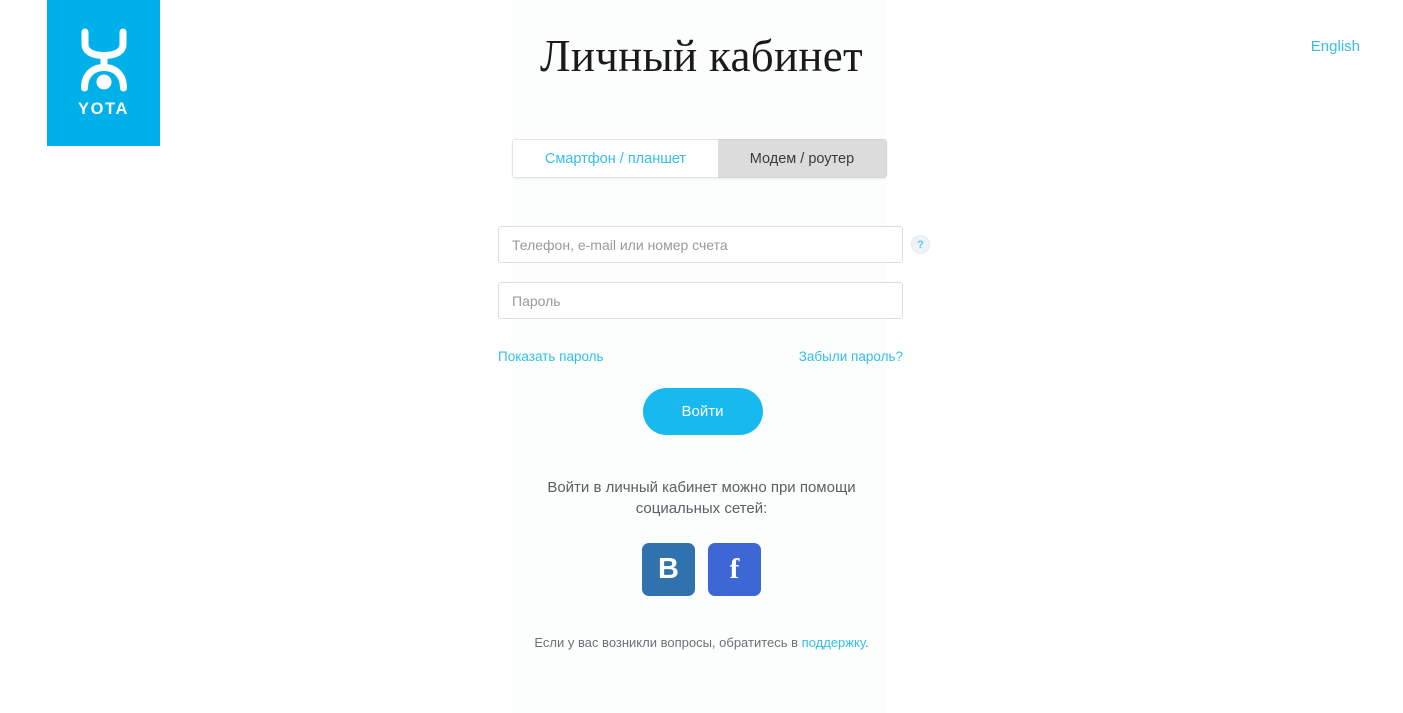  I want to click on submit-button-wrapper: Войти, so click(701, 411).